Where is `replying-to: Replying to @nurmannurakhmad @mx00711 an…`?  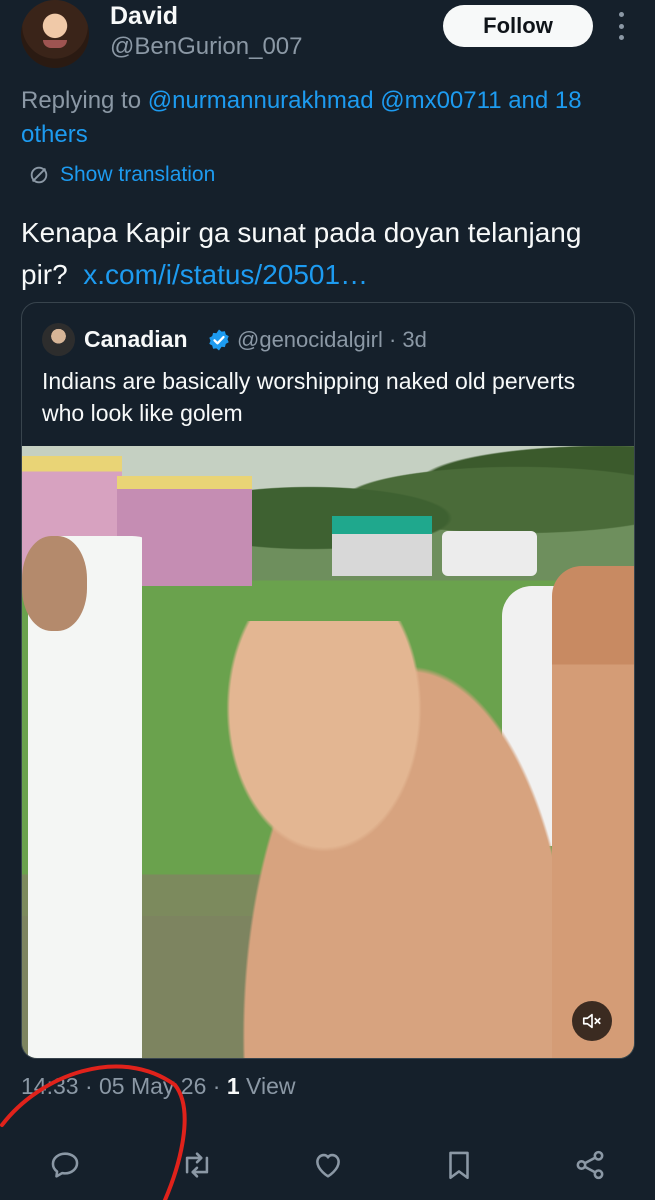 replying-to: Replying to @nurmannurakhmad @mx00711 an… is located at coordinates (326, 118).